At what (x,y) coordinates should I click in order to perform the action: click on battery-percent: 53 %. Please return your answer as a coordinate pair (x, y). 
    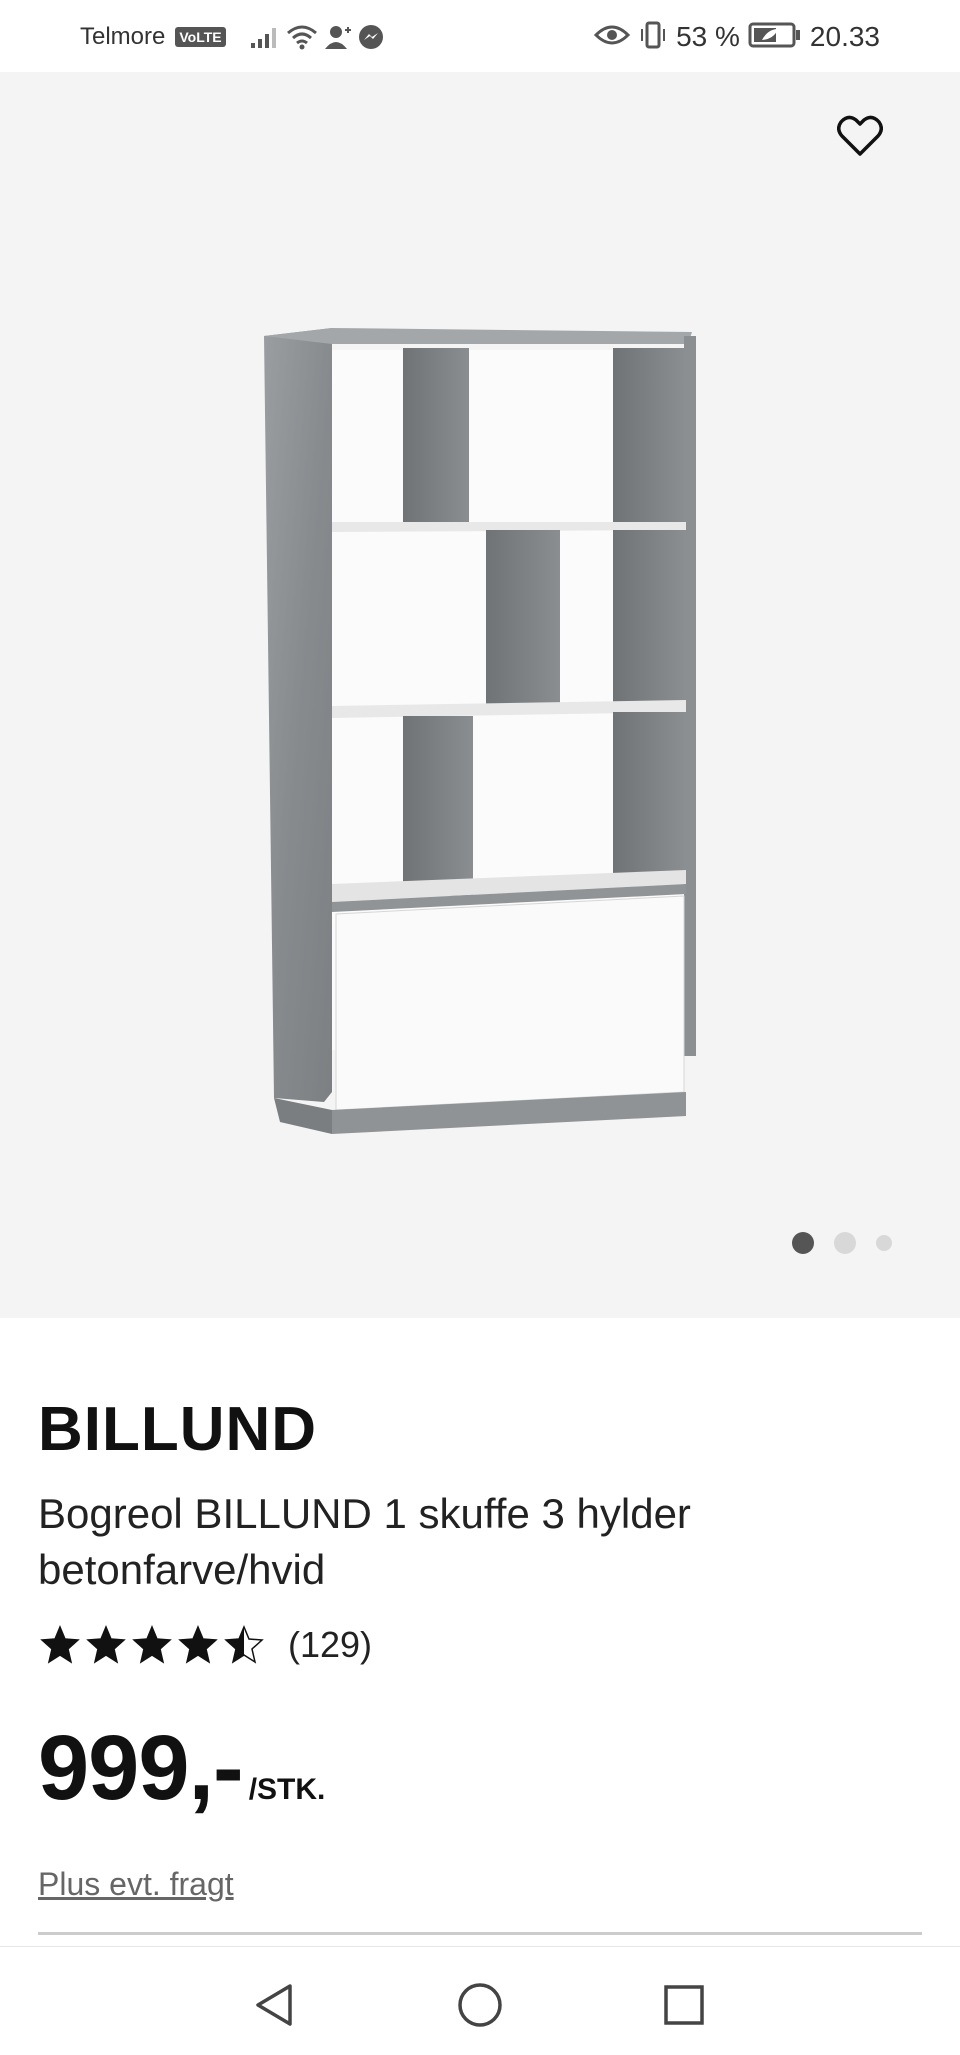
    Looking at the image, I should click on (708, 36).